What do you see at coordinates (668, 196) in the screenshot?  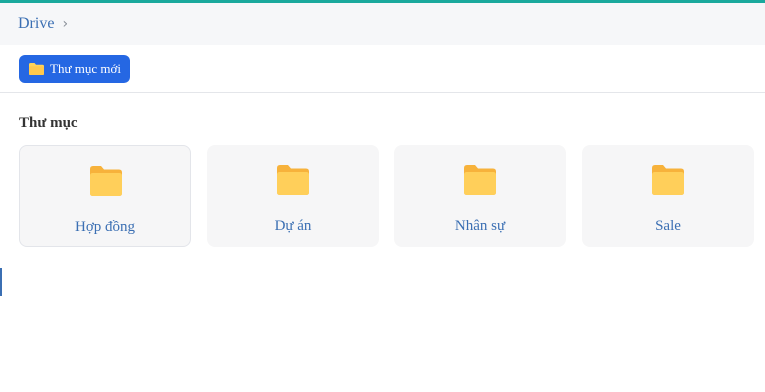 I see `folder-card-sale: Sale` at bounding box center [668, 196].